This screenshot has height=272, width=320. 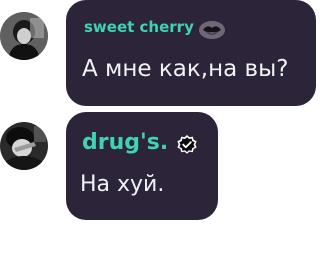 What do you see at coordinates (212, 32) in the screenshot?
I see `lips-icon` at bounding box center [212, 32].